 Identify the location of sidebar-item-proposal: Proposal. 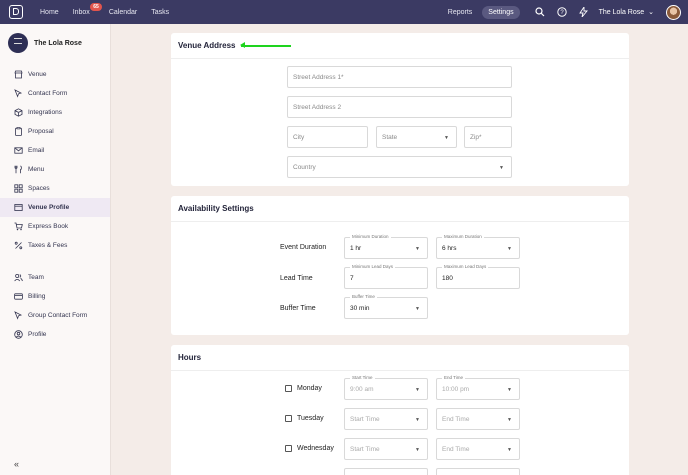
(55, 131).